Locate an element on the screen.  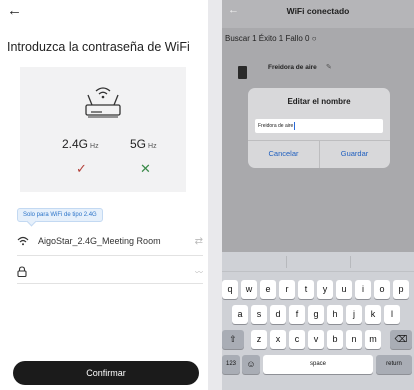
page-title: WiFi conectado is located at coordinates (318, 11).